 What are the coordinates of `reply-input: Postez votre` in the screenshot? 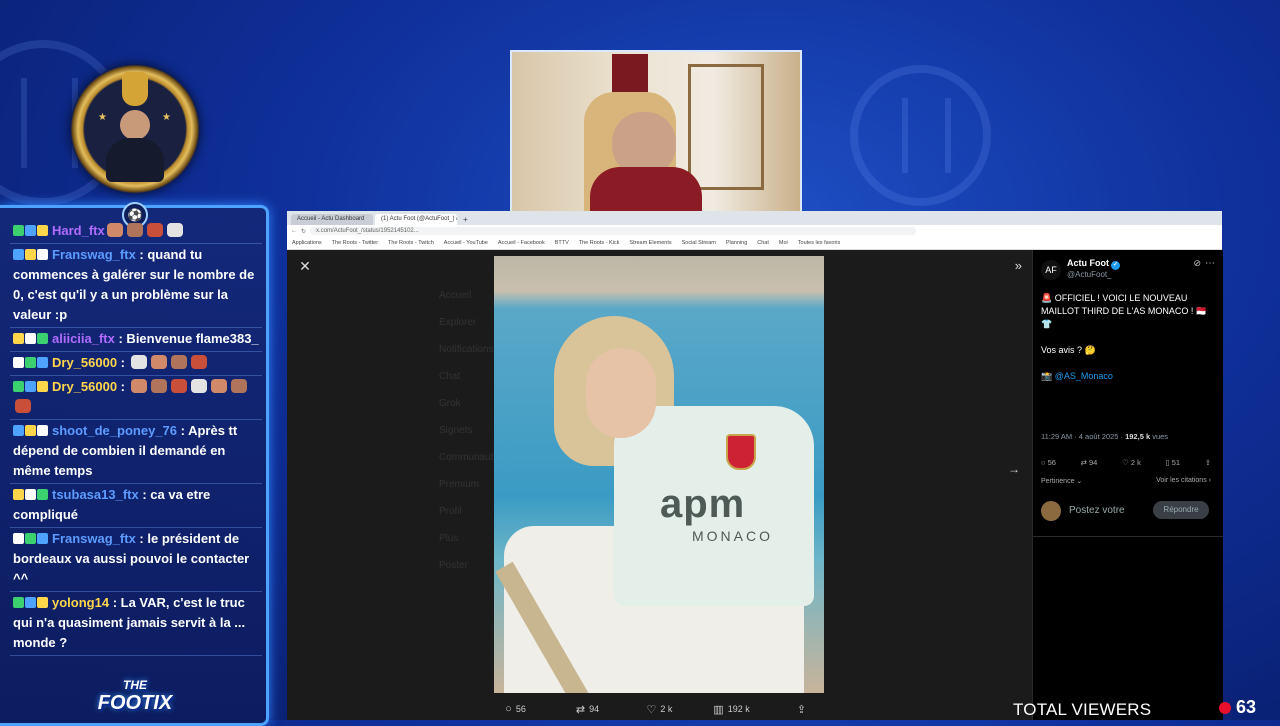 It's located at (1097, 510).